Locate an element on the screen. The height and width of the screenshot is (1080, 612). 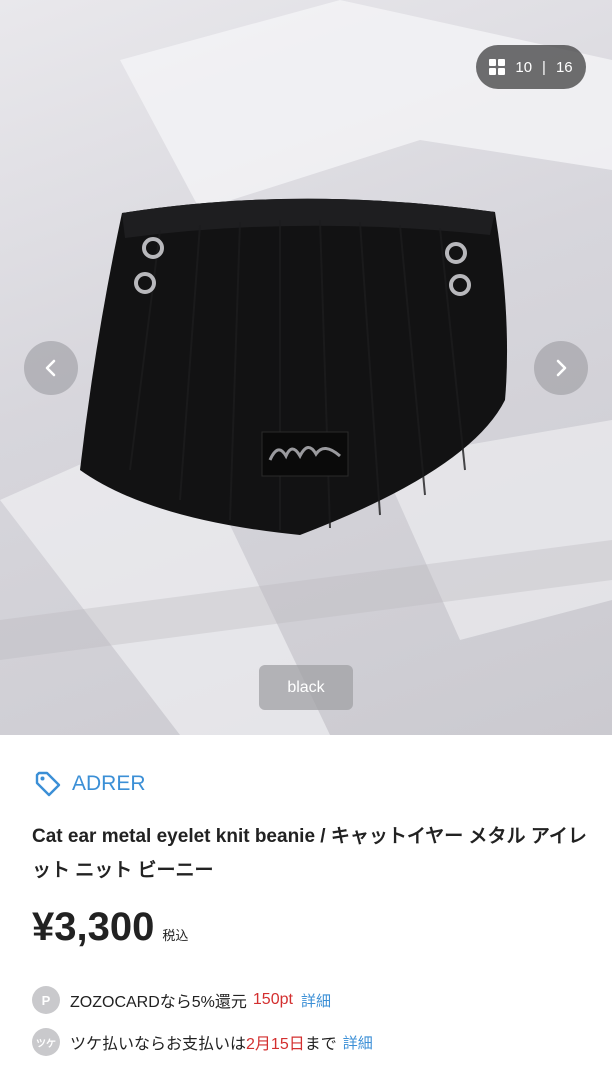
product-price: ¥3,300 税込 is located at coordinates (110, 927).